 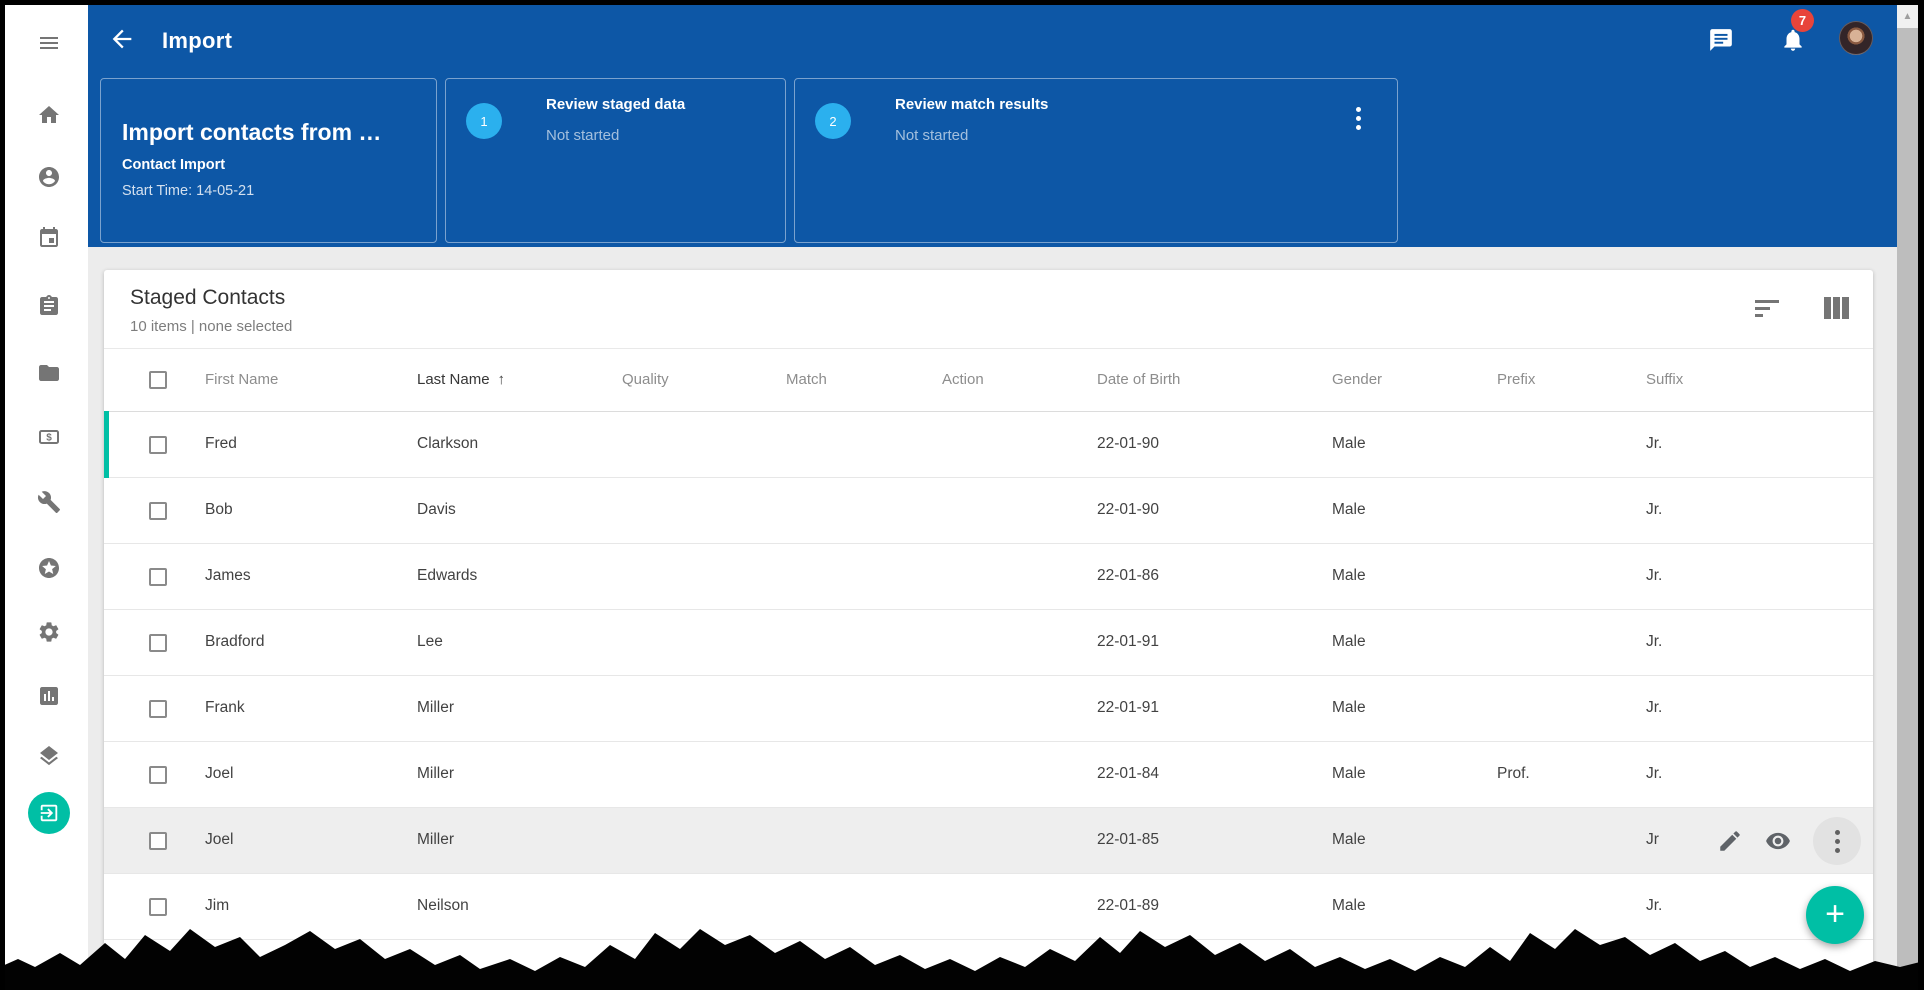 What do you see at coordinates (484, 121) in the screenshot?
I see `step-1-number-badge: 1` at bounding box center [484, 121].